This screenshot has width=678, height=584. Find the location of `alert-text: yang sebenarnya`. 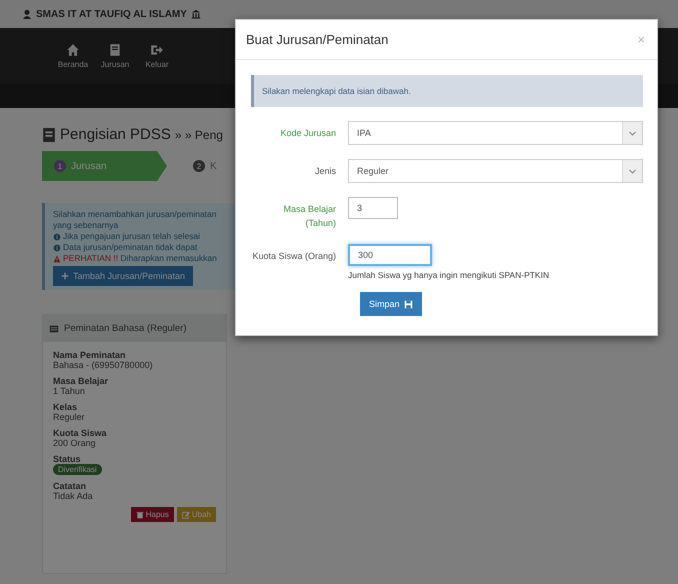

alert-text: yang sebenarnya is located at coordinates (85, 225).